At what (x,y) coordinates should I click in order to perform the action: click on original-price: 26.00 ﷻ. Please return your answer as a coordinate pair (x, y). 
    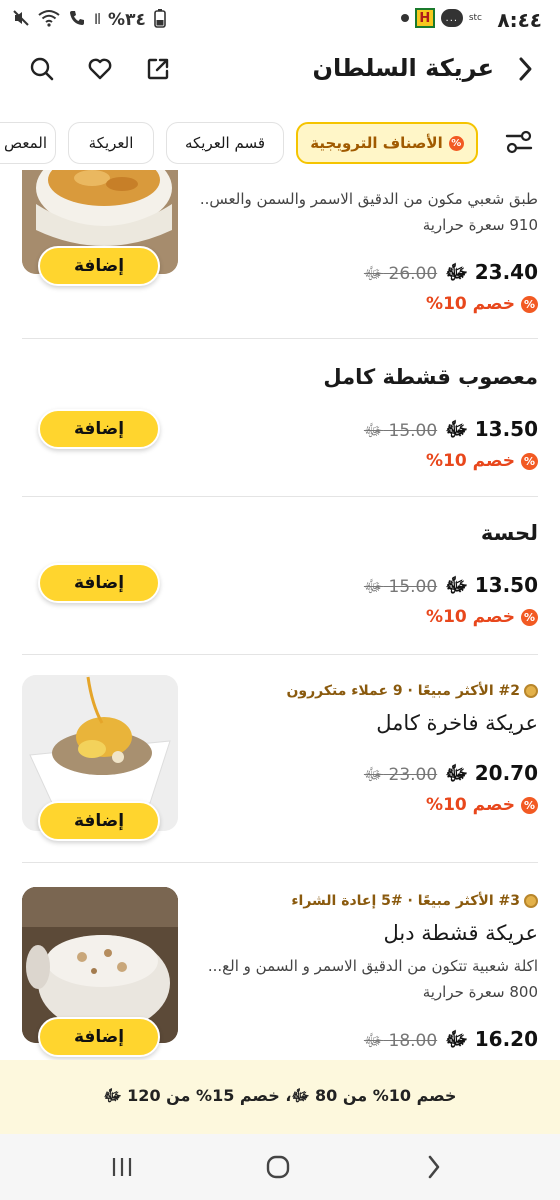
    Looking at the image, I should click on (400, 274).